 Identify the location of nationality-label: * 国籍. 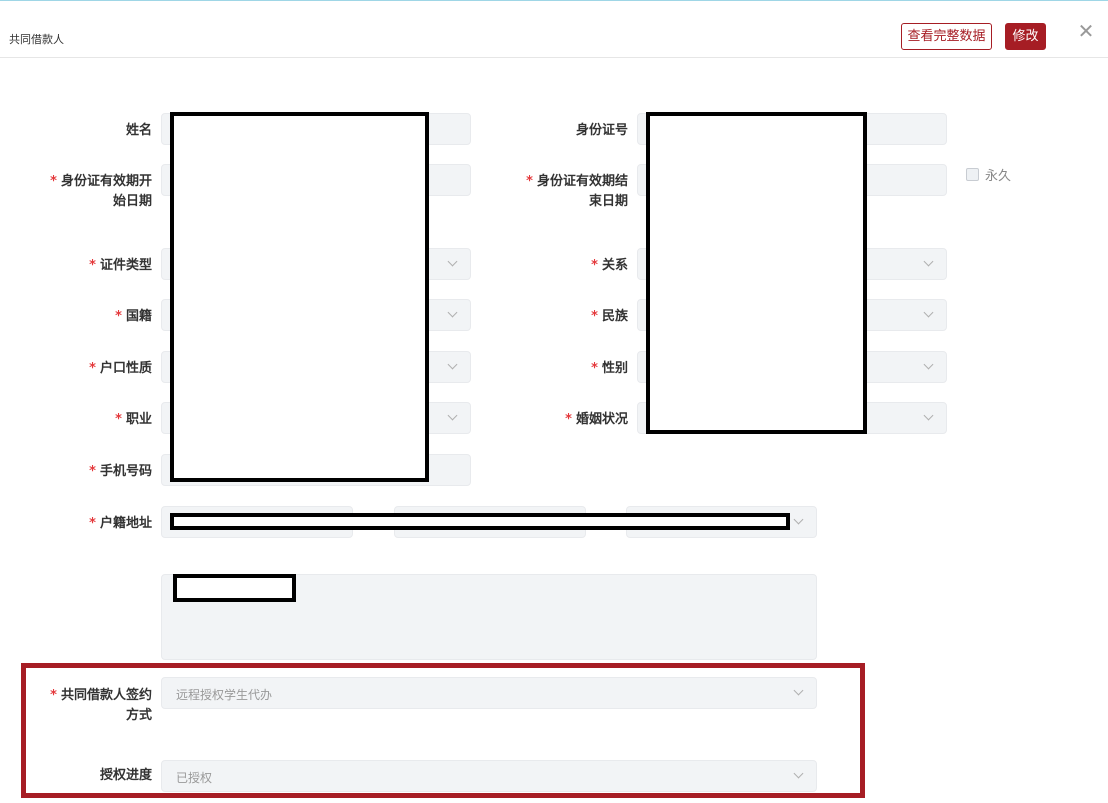
(133, 316).